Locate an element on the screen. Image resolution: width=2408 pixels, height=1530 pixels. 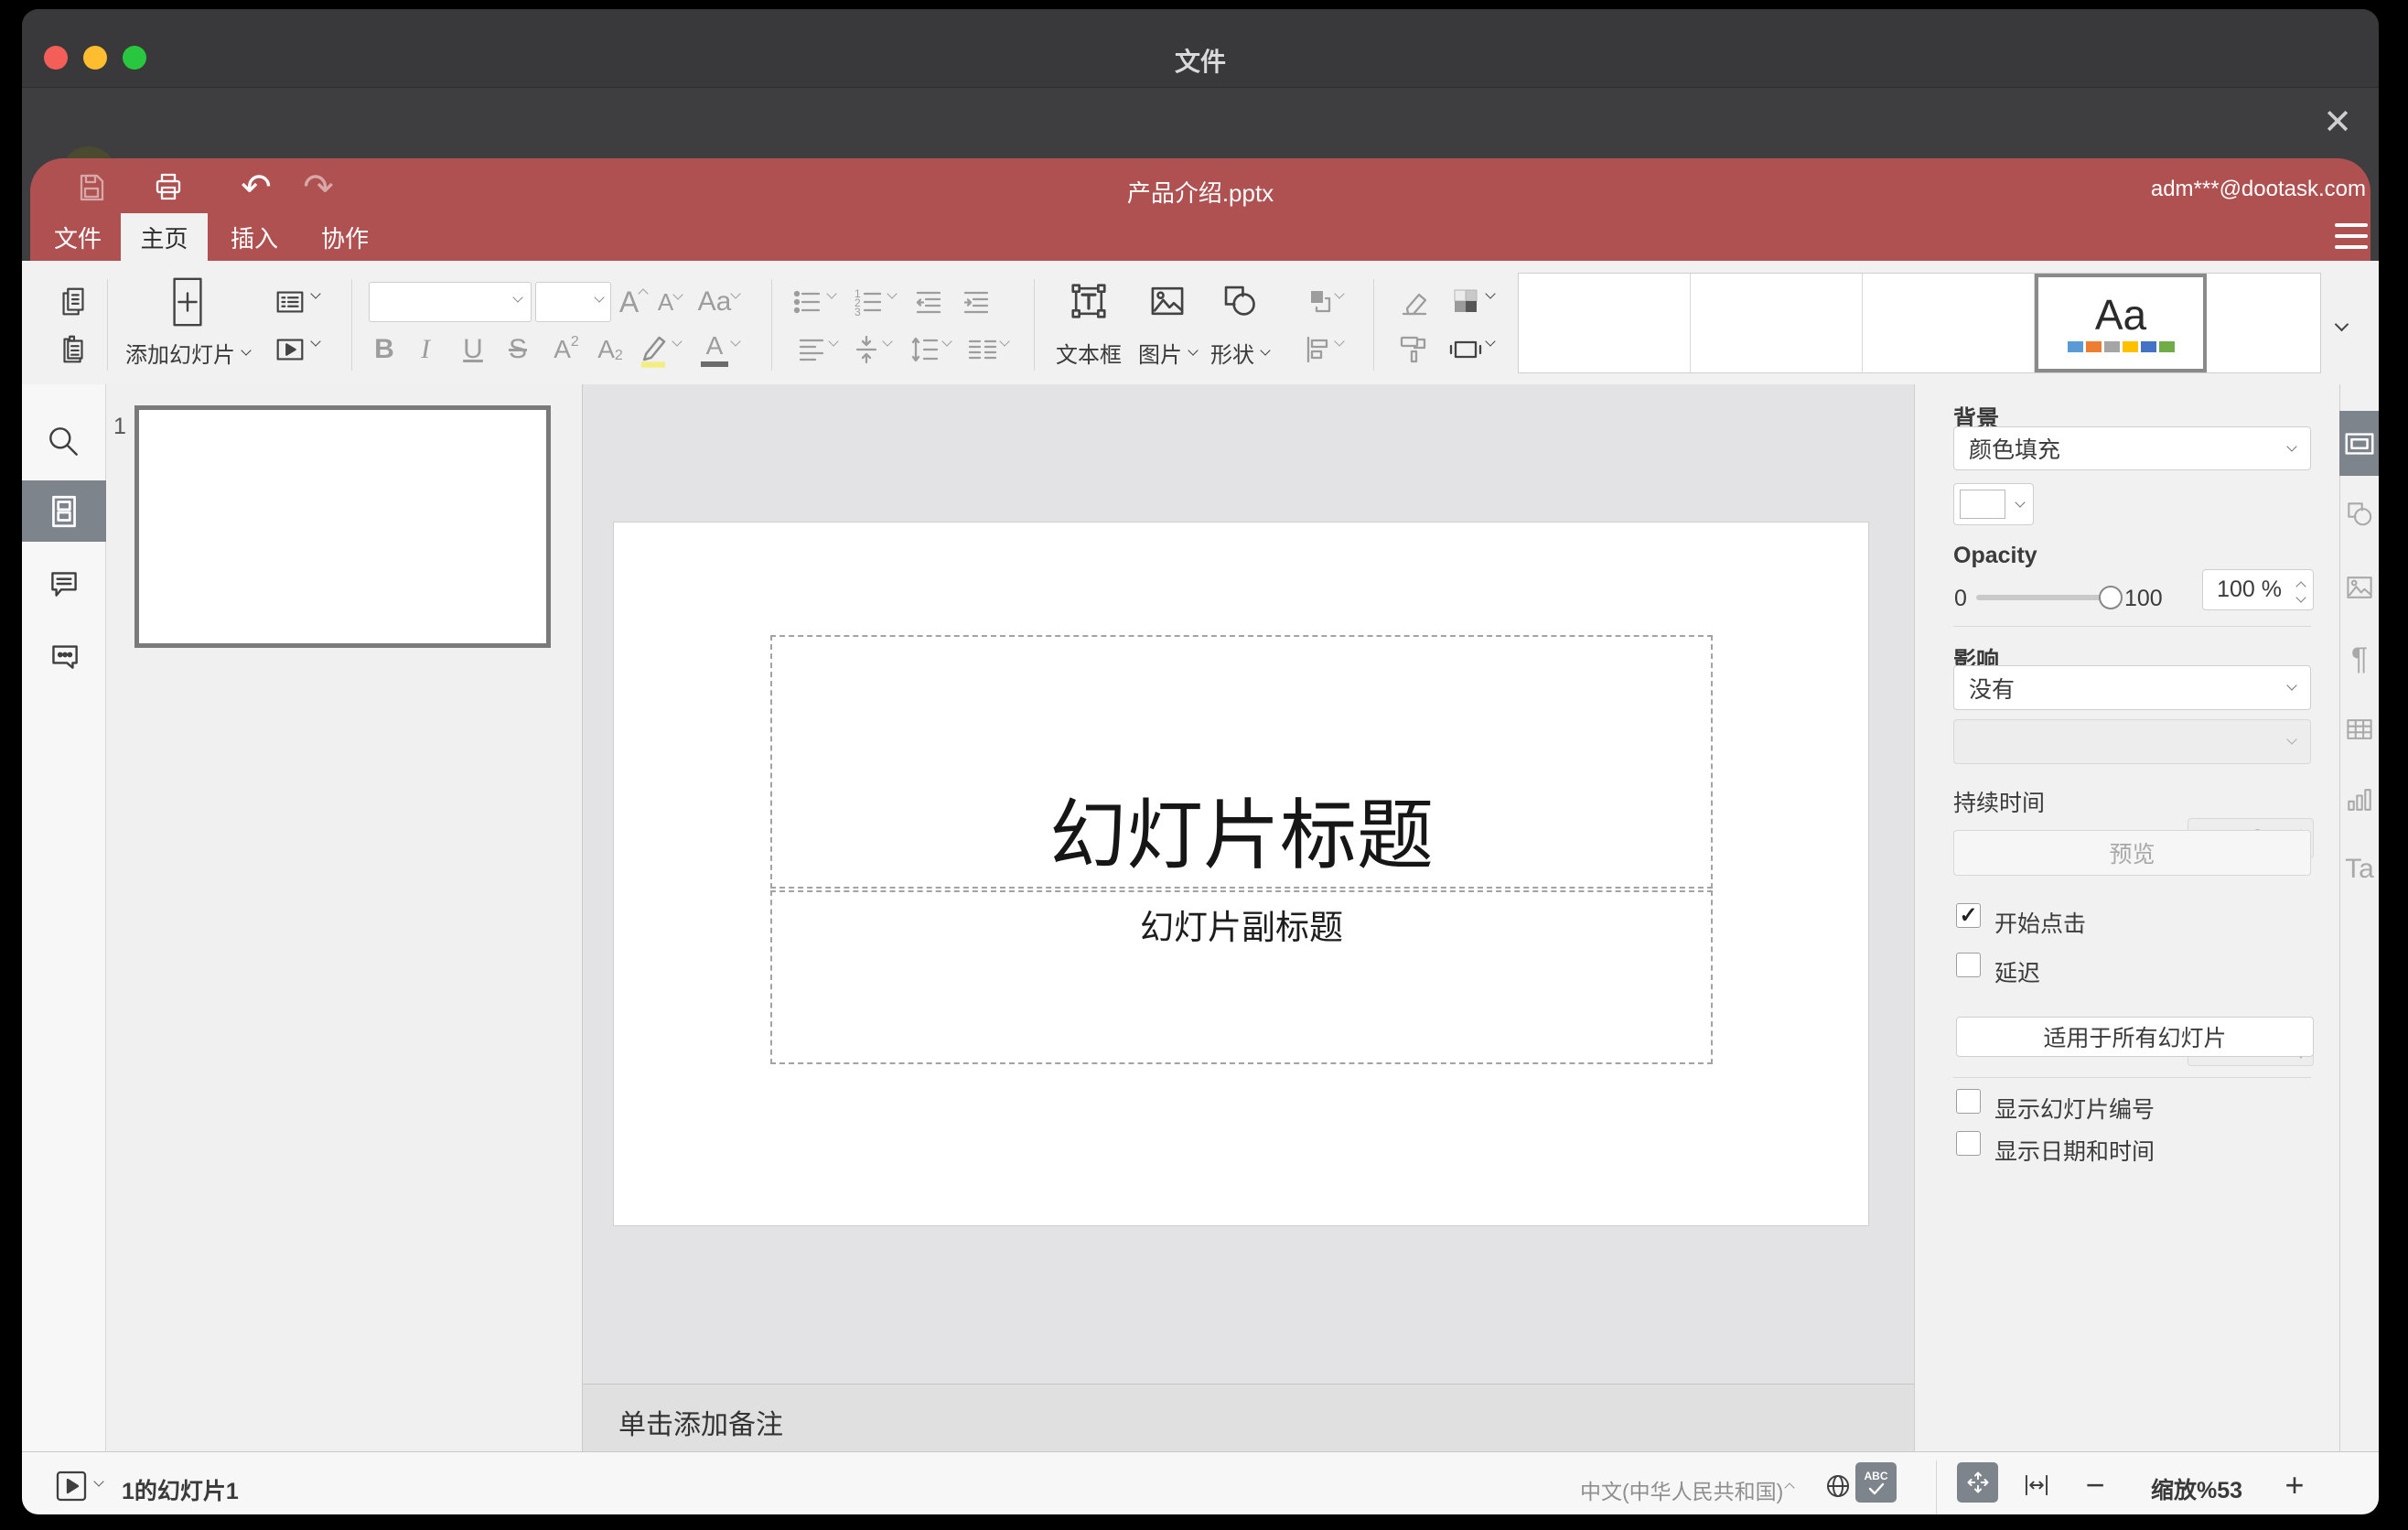
opacity-slider-track is located at coordinates (2043, 597).